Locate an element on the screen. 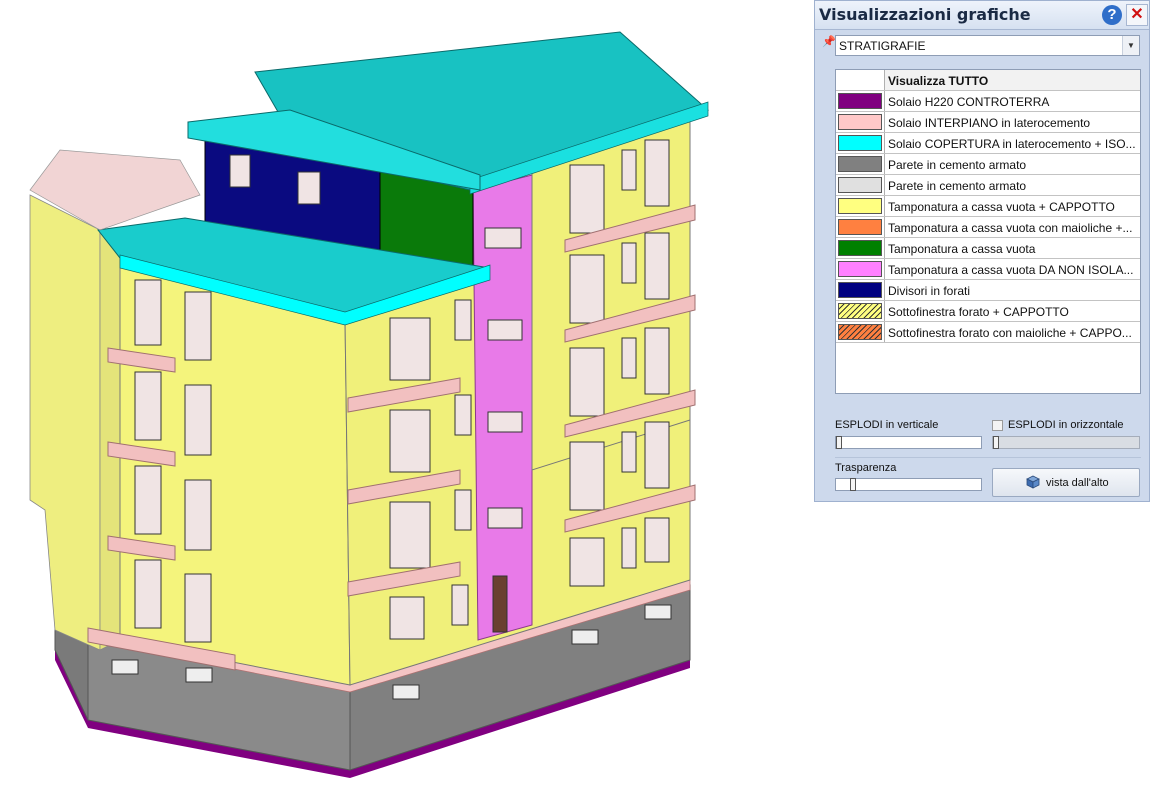 The height and width of the screenshot is (808, 1151). transparency-label: Trasparenza is located at coordinates (866, 468).